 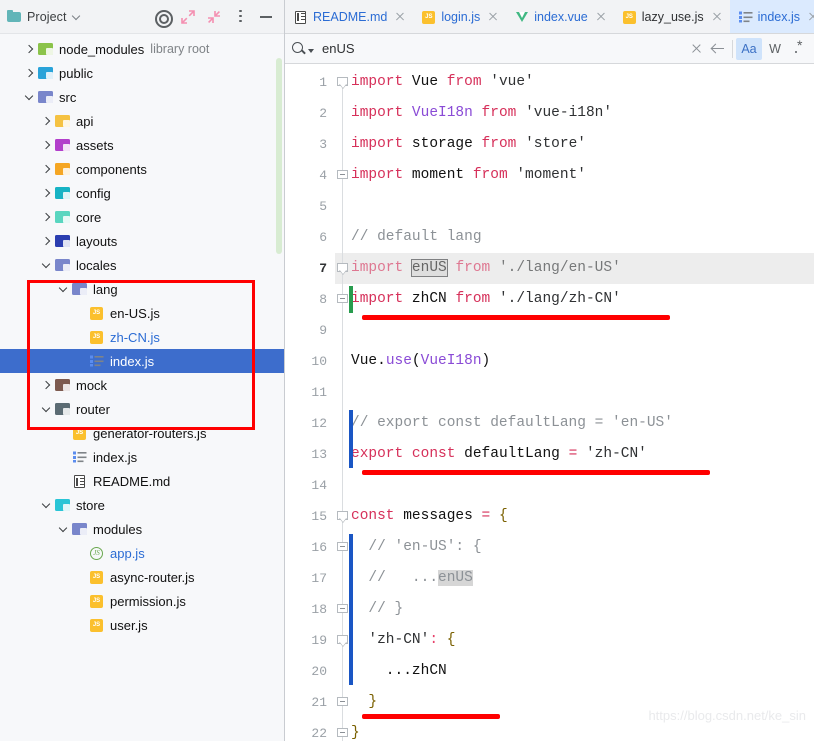 I want to click on tree-item-assets: assets, so click(x=142, y=145).